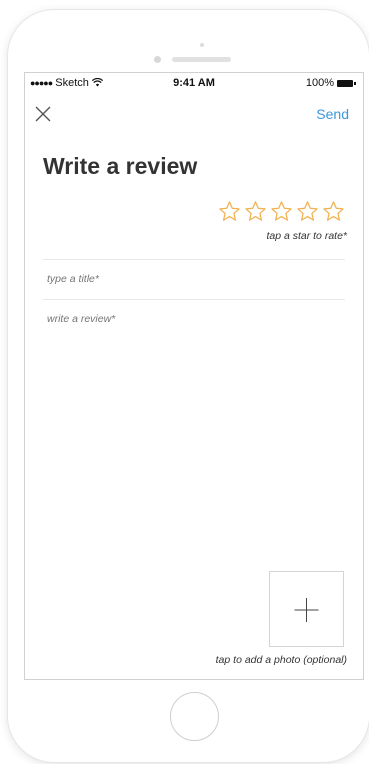 The height and width of the screenshot is (764, 369). What do you see at coordinates (306, 236) in the screenshot?
I see `rating-hint: tap a star to rate*` at bounding box center [306, 236].